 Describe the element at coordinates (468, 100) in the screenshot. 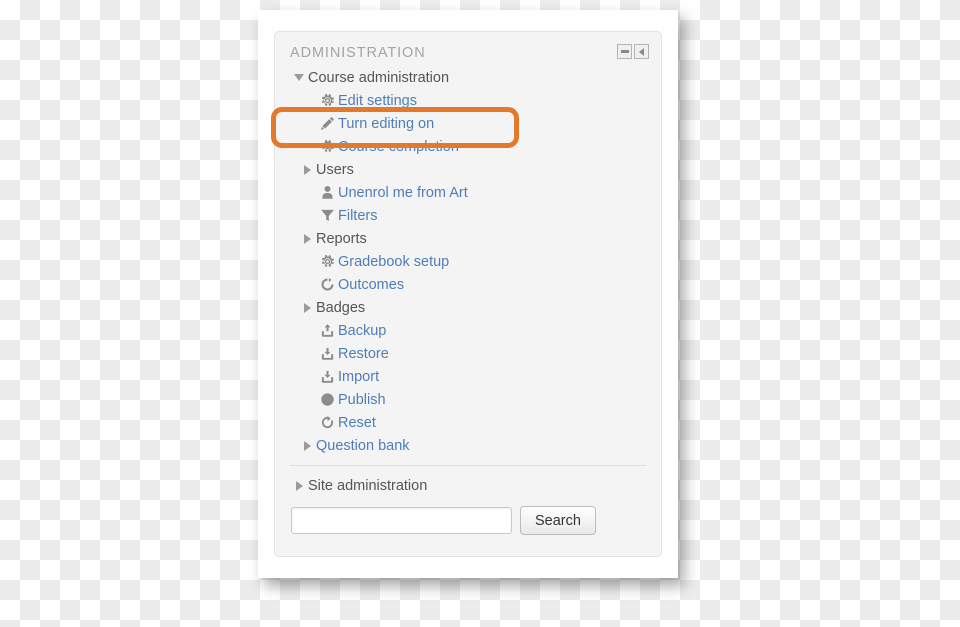

I see `sidebar-item-edit-settings: Edit settings` at that location.